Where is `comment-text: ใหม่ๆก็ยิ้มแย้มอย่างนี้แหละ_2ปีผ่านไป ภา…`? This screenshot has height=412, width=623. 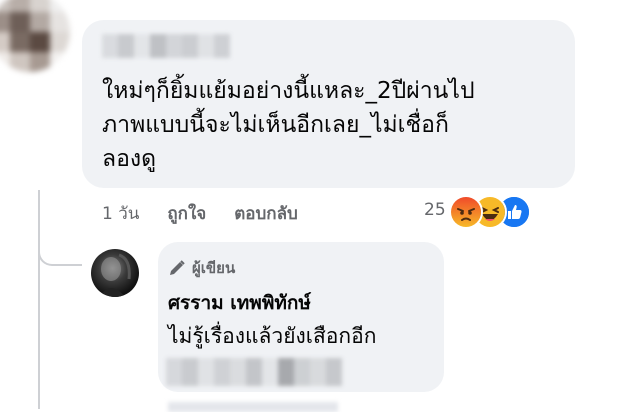
comment-text: ใหม่ๆก็ยิ้มแย้มอย่างนี้แหละ_2ปีผ่านไป ภา… is located at coordinates (288, 125).